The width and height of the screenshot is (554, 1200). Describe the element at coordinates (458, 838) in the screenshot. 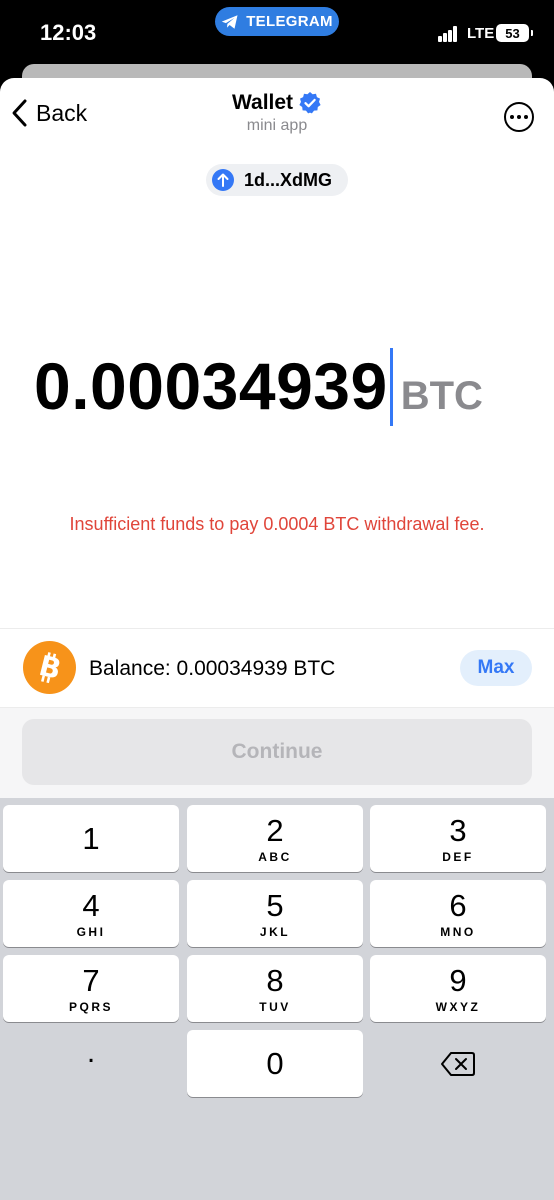

I see `key-3: 3 DEF` at that location.